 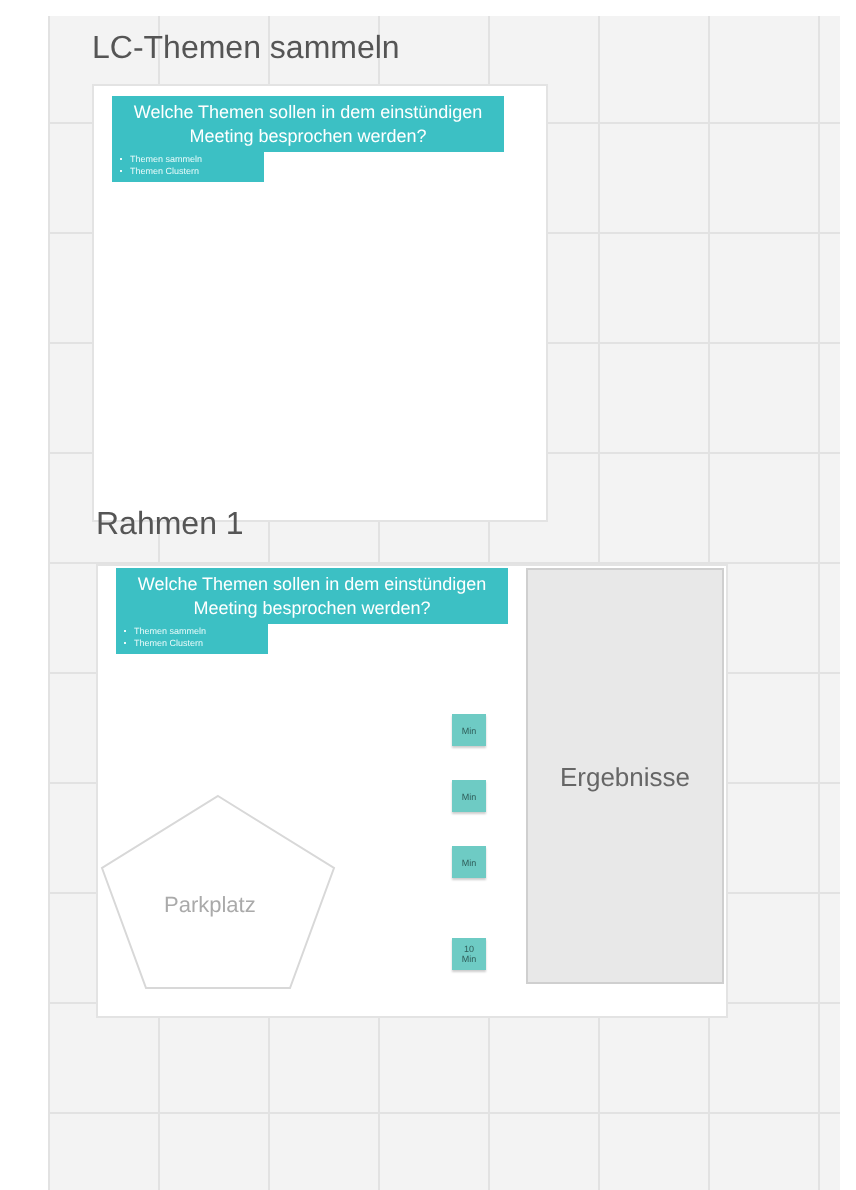 I want to click on pentagon-label: Parkplatz, so click(x=210, y=906).